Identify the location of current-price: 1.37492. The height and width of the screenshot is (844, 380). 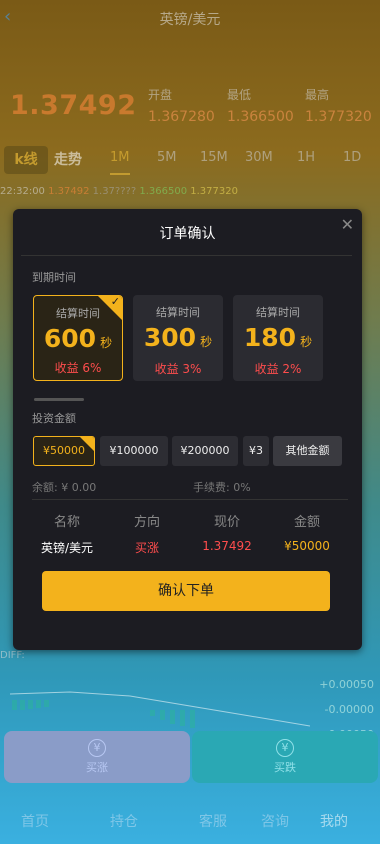
(73, 105).